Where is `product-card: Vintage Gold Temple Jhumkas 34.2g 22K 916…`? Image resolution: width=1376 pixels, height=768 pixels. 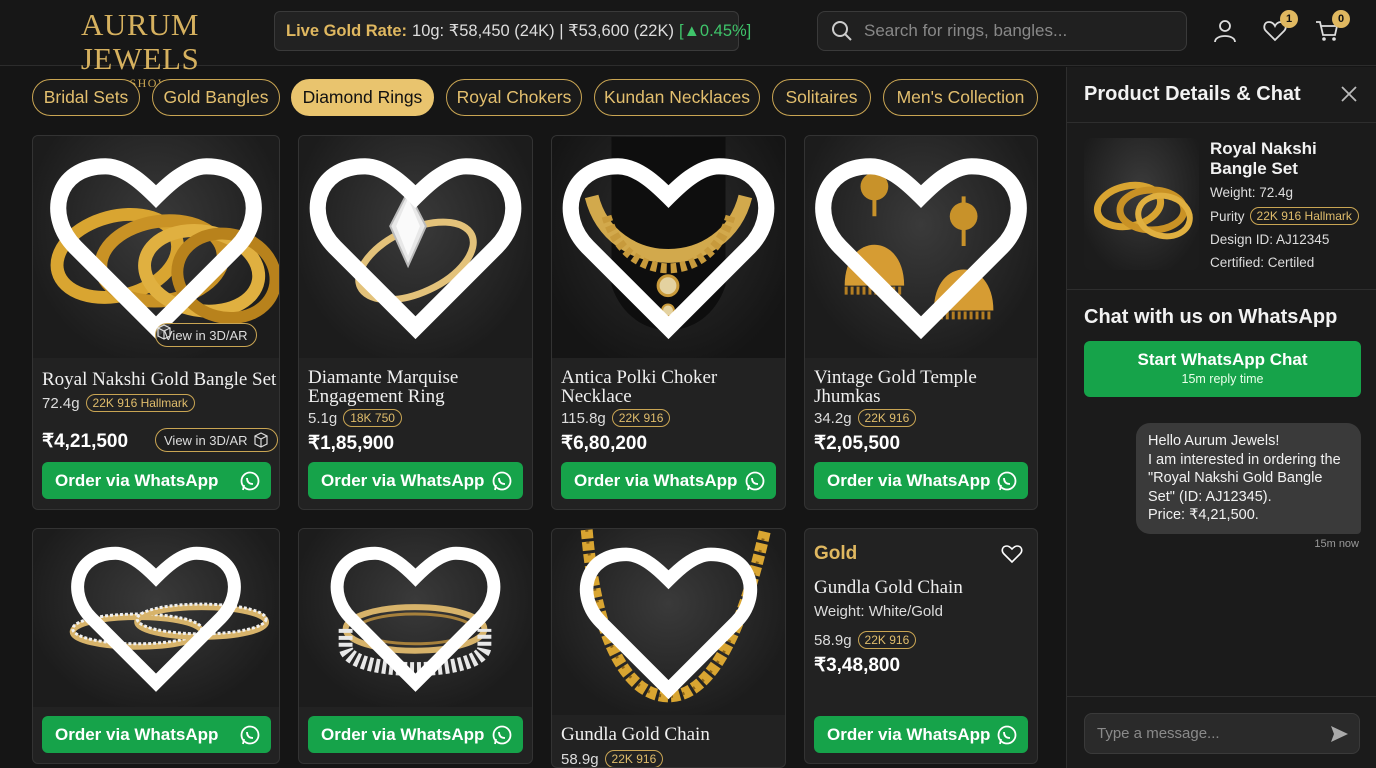 product-card: Vintage Gold Temple Jhumkas 34.2g 22K 916… is located at coordinates (921, 322).